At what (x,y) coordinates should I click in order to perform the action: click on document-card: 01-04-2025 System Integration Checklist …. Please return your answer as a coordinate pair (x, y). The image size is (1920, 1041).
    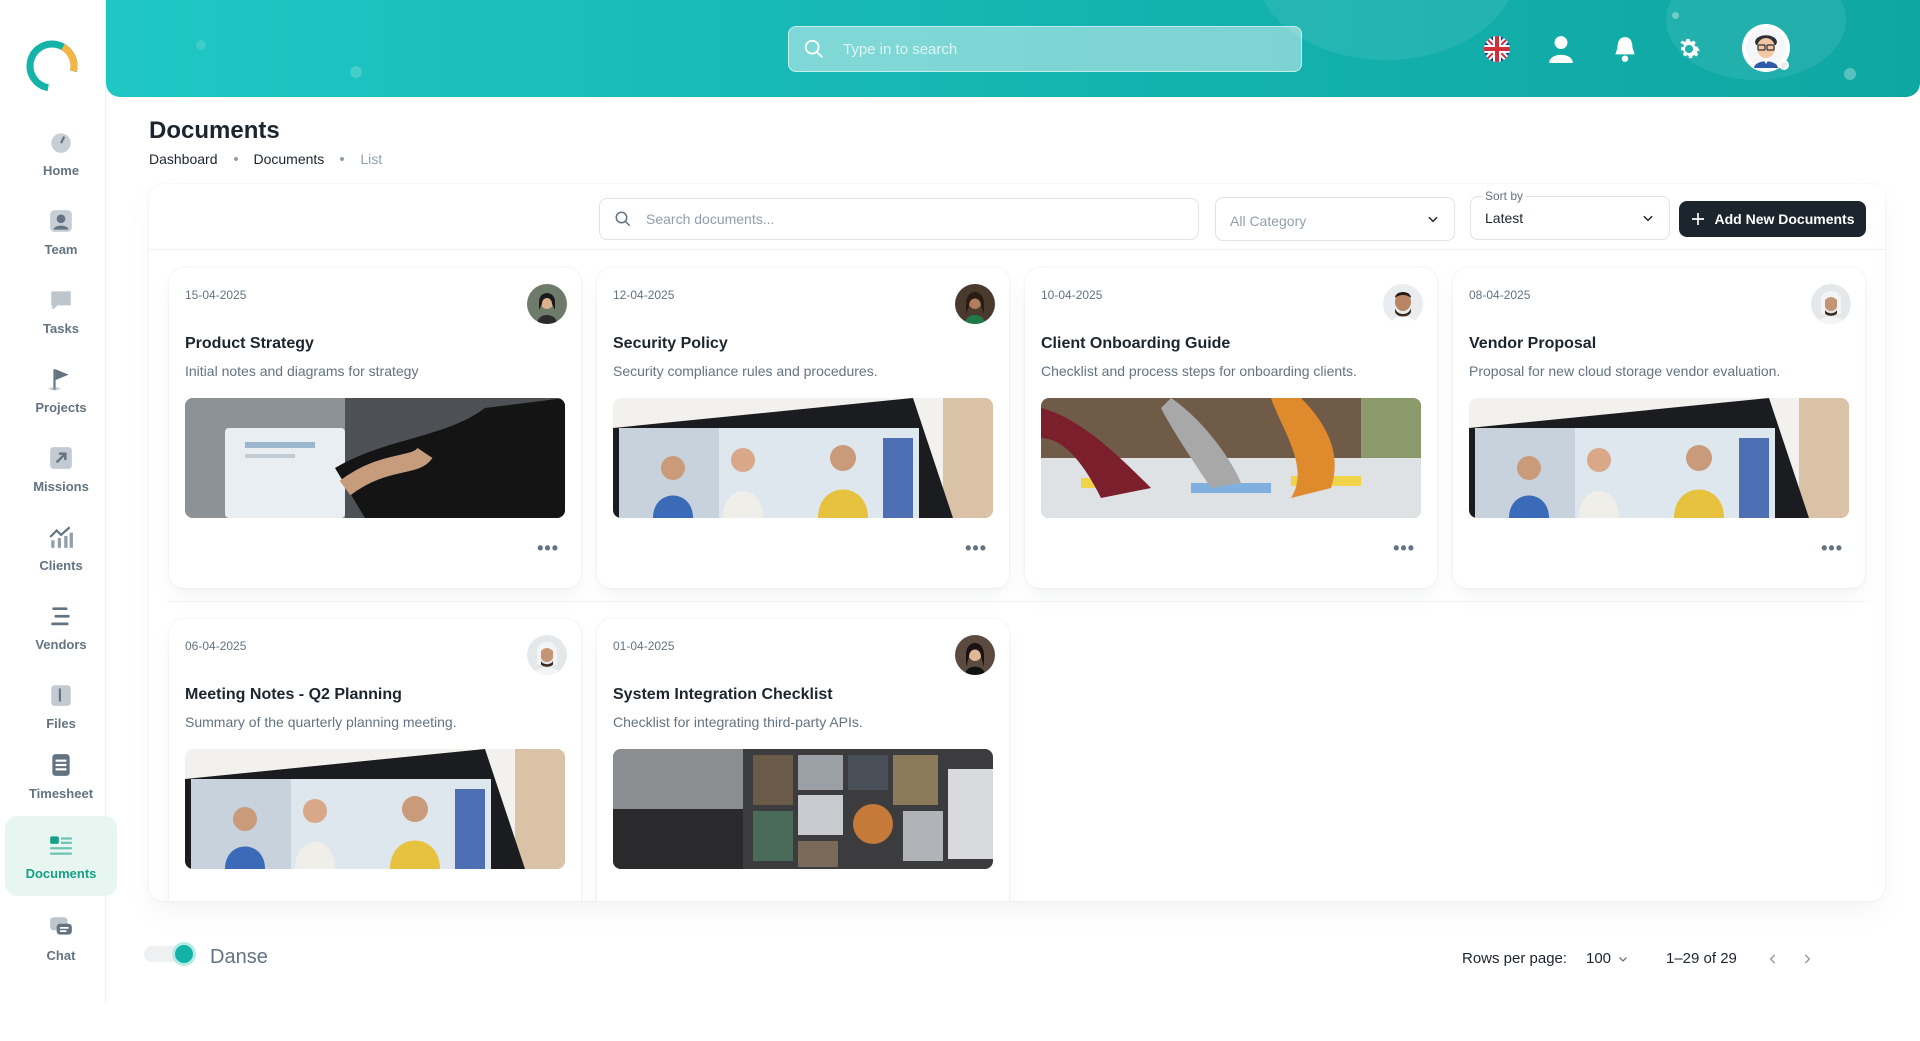
    Looking at the image, I should click on (803, 760).